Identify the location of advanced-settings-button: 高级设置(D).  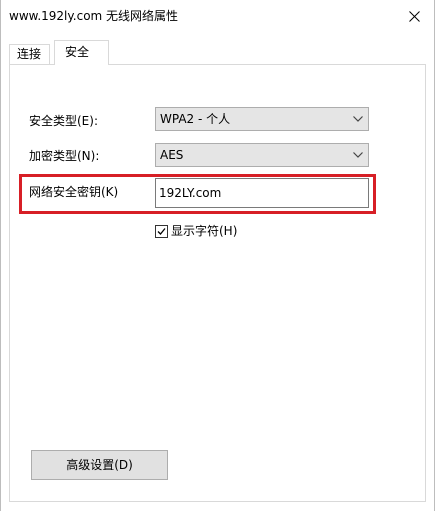
(99, 465).